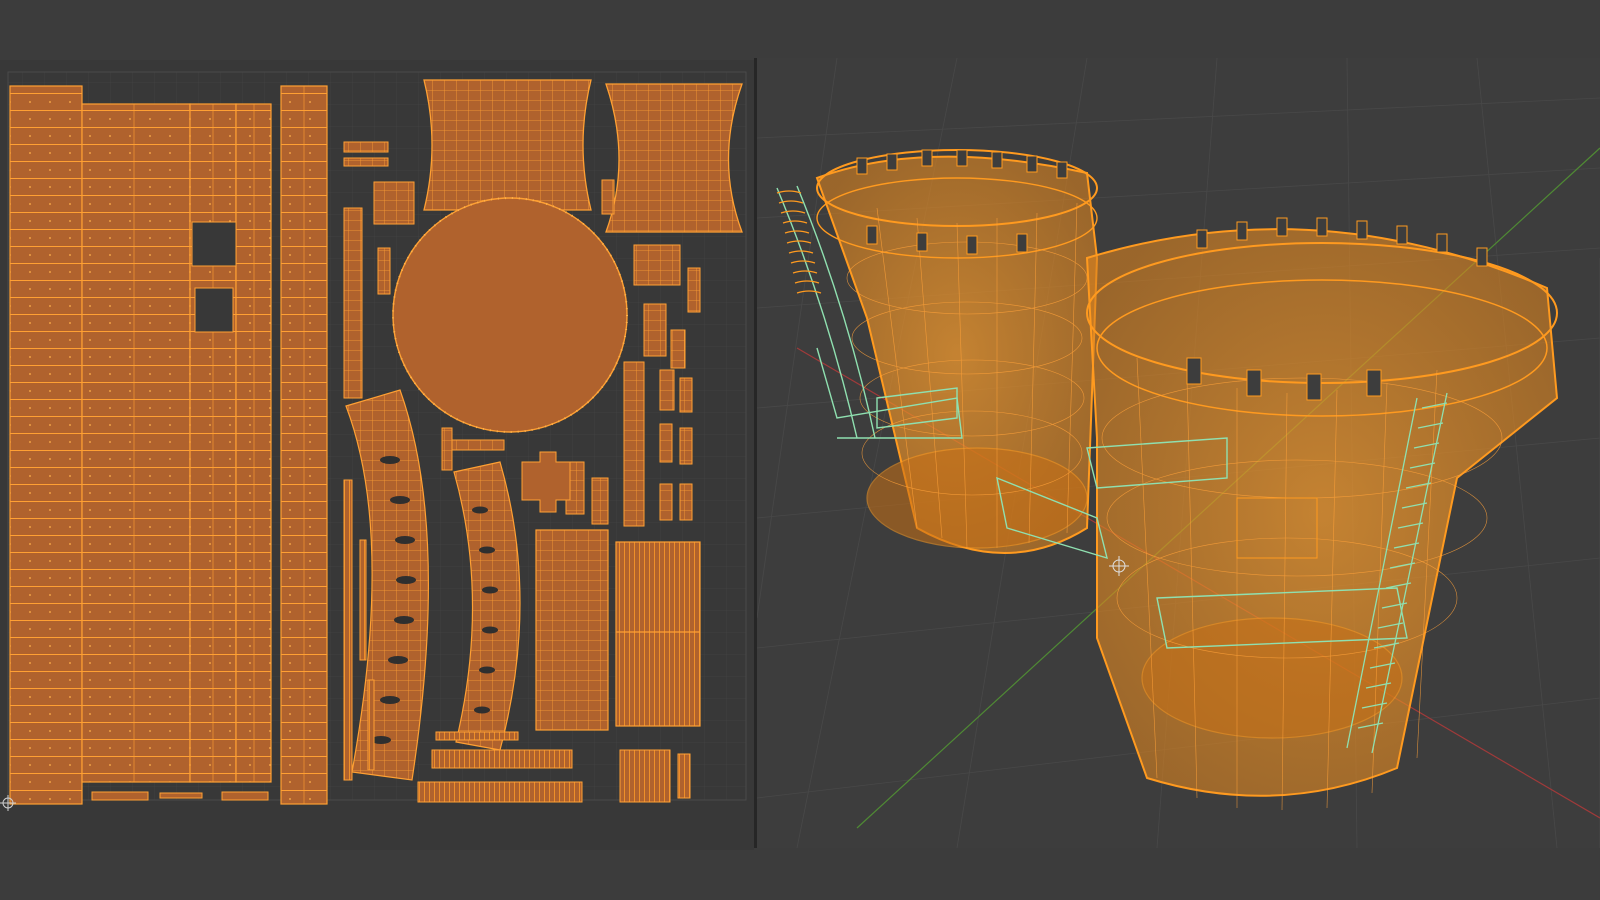 This screenshot has width=1600, height=900. What do you see at coordinates (618, 630) in the screenshot?
I see `uv-island-door-panels` at bounding box center [618, 630].